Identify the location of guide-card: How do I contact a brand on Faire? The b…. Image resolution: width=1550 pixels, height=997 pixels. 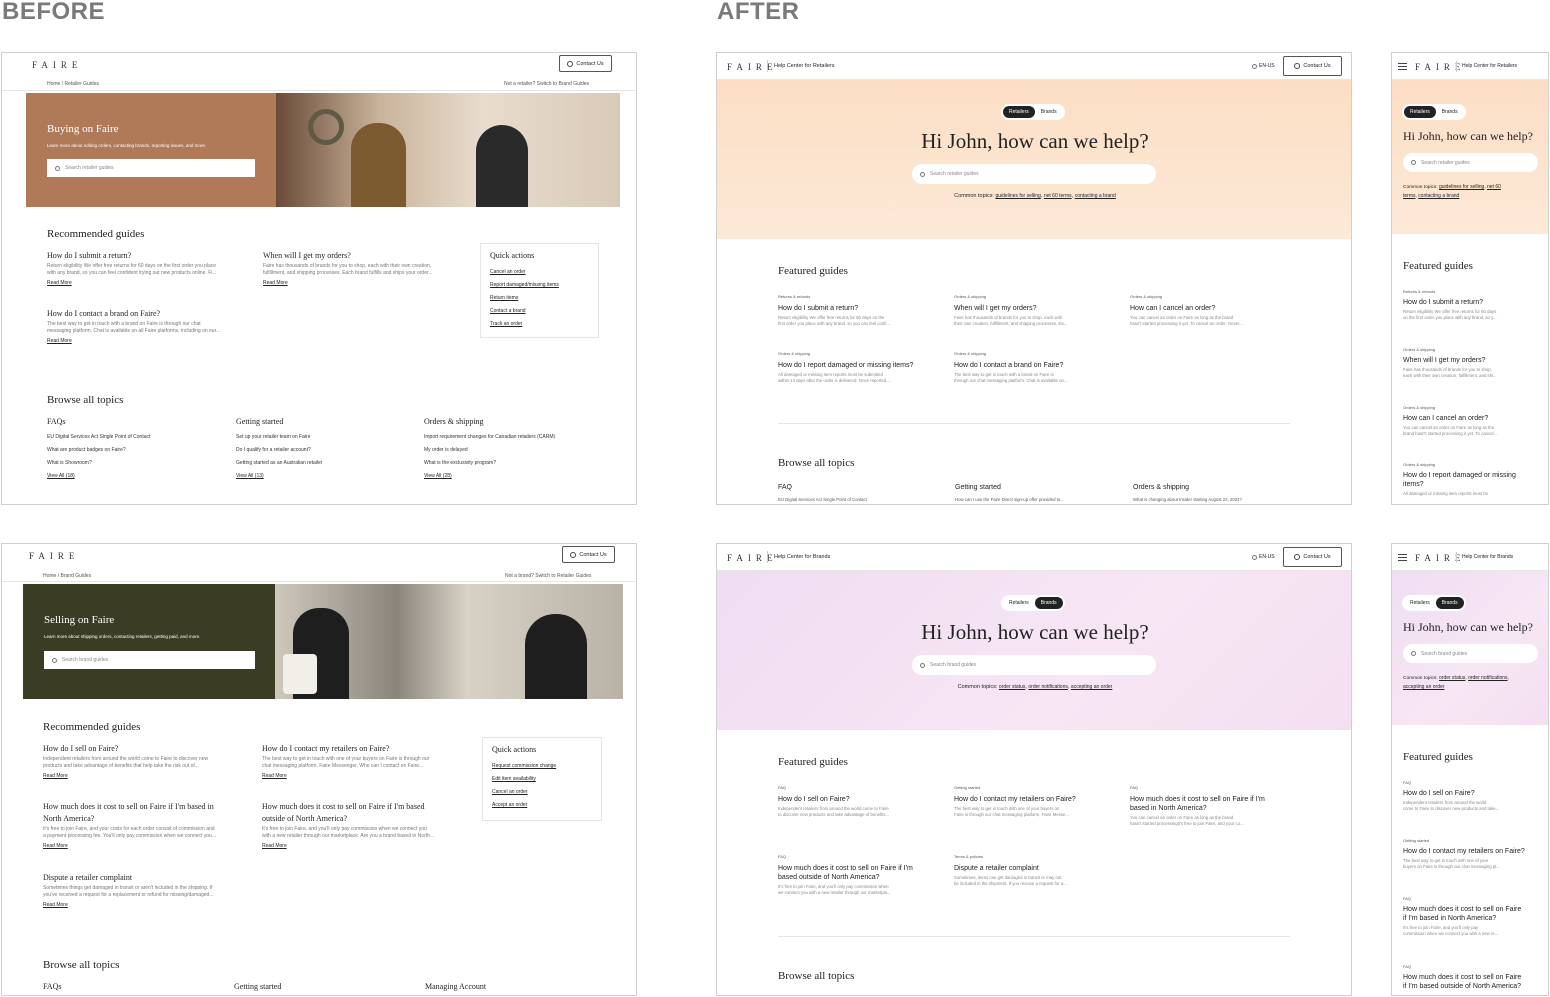
(147, 326).